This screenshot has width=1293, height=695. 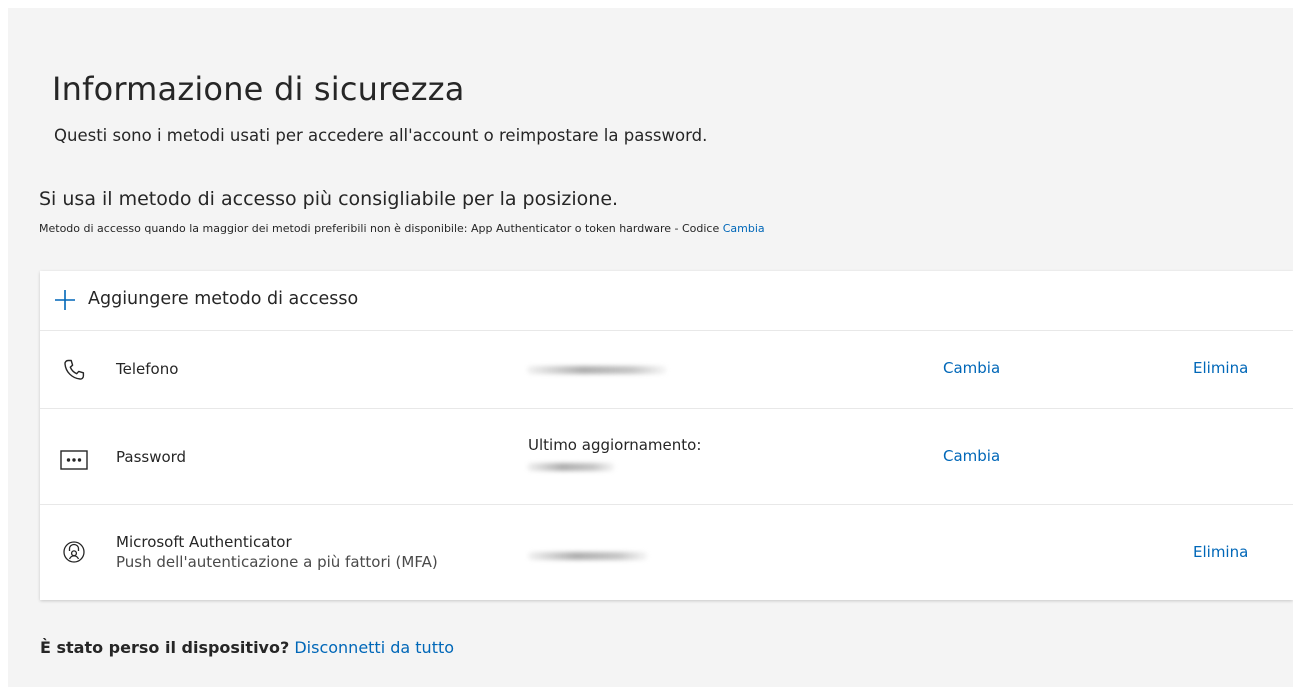 What do you see at coordinates (65, 300) in the screenshot?
I see `plus-icon` at bounding box center [65, 300].